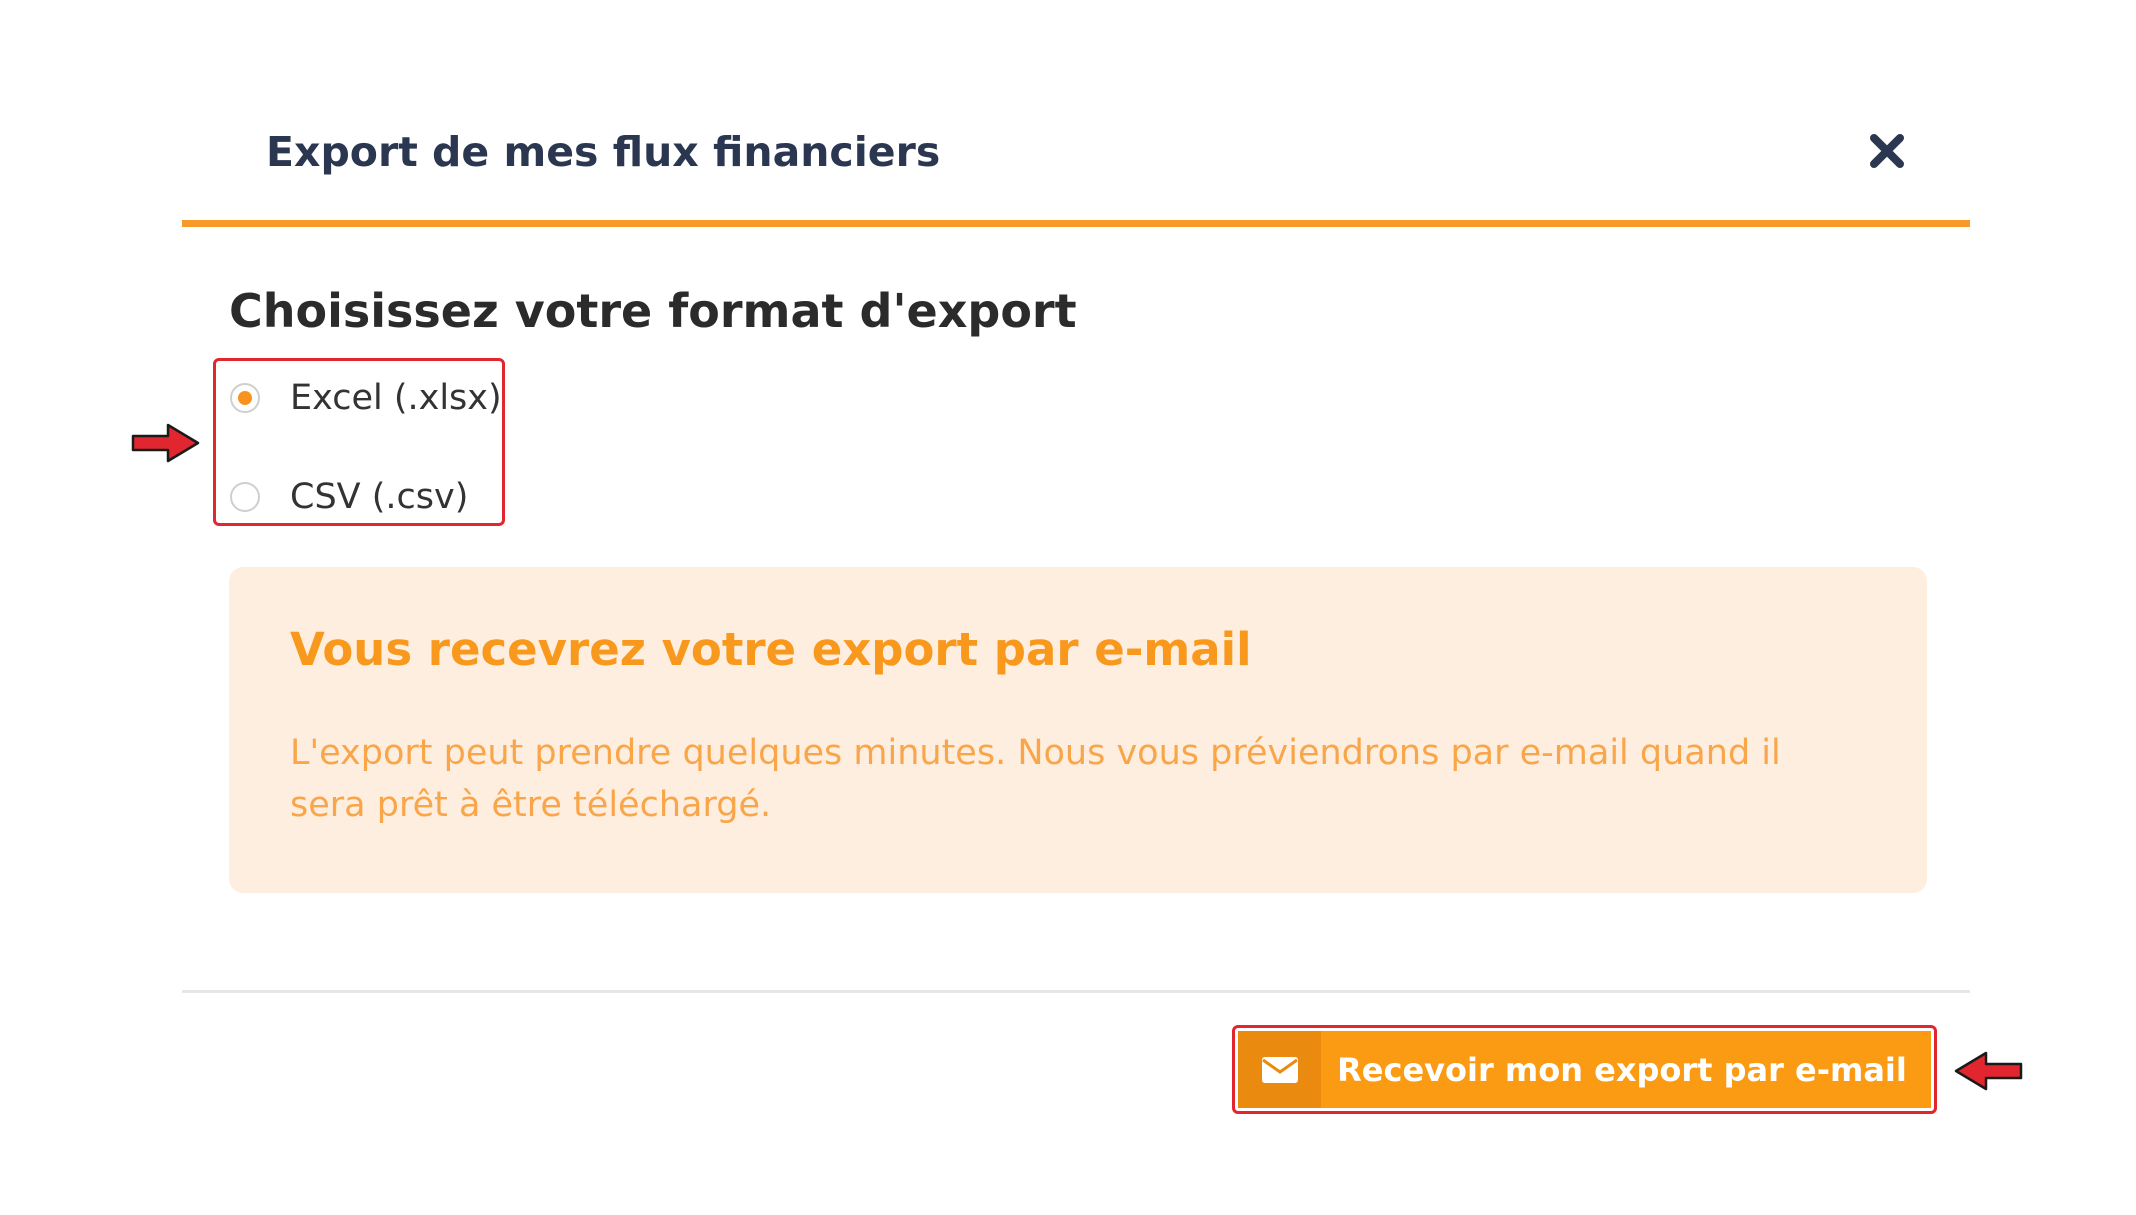  I want to click on close-icon, so click(1887, 151).